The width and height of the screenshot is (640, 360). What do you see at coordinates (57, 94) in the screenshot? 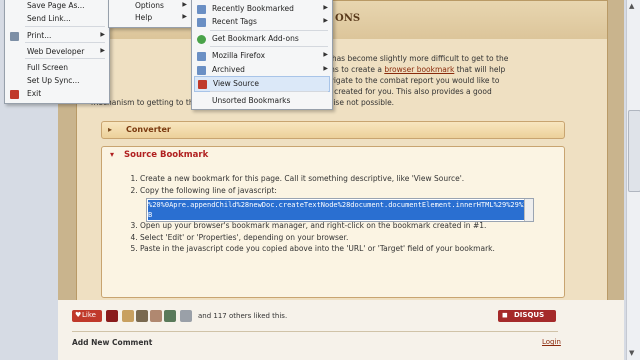
I see `menu-item-exit: Exit` at bounding box center [57, 94].